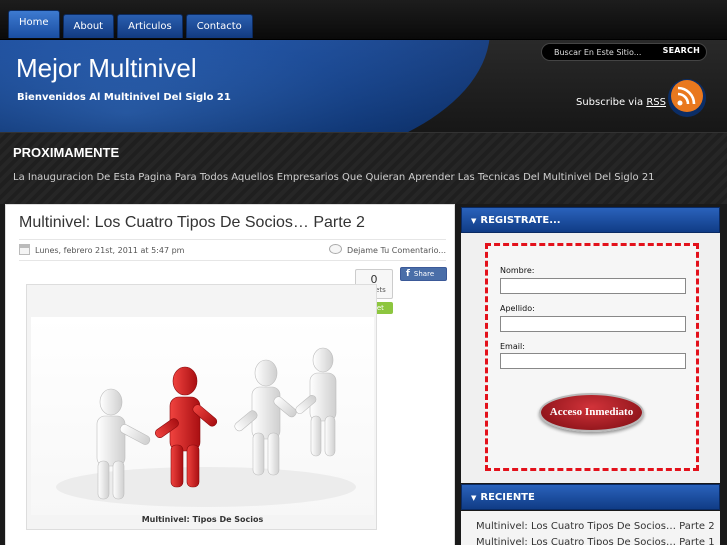  What do you see at coordinates (606, 52) in the screenshot?
I see `search-input` at bounding box center [606, 52].